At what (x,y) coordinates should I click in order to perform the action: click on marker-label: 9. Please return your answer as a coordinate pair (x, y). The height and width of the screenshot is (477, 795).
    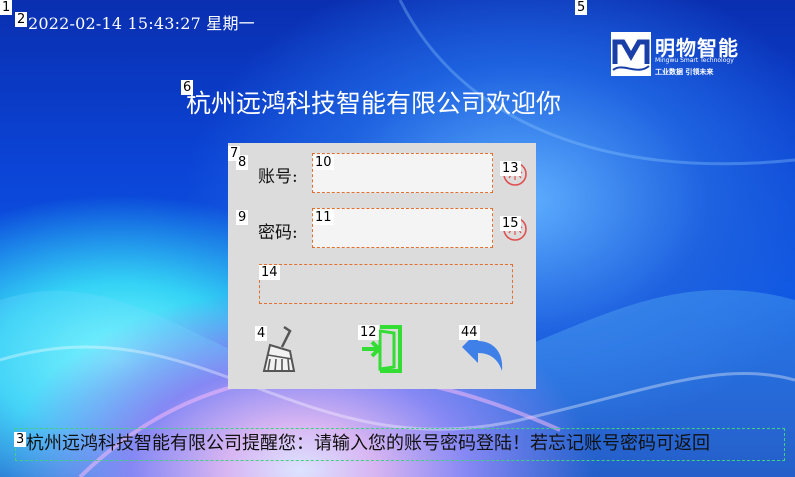
    Looking at the image, I should click on (242, 217).